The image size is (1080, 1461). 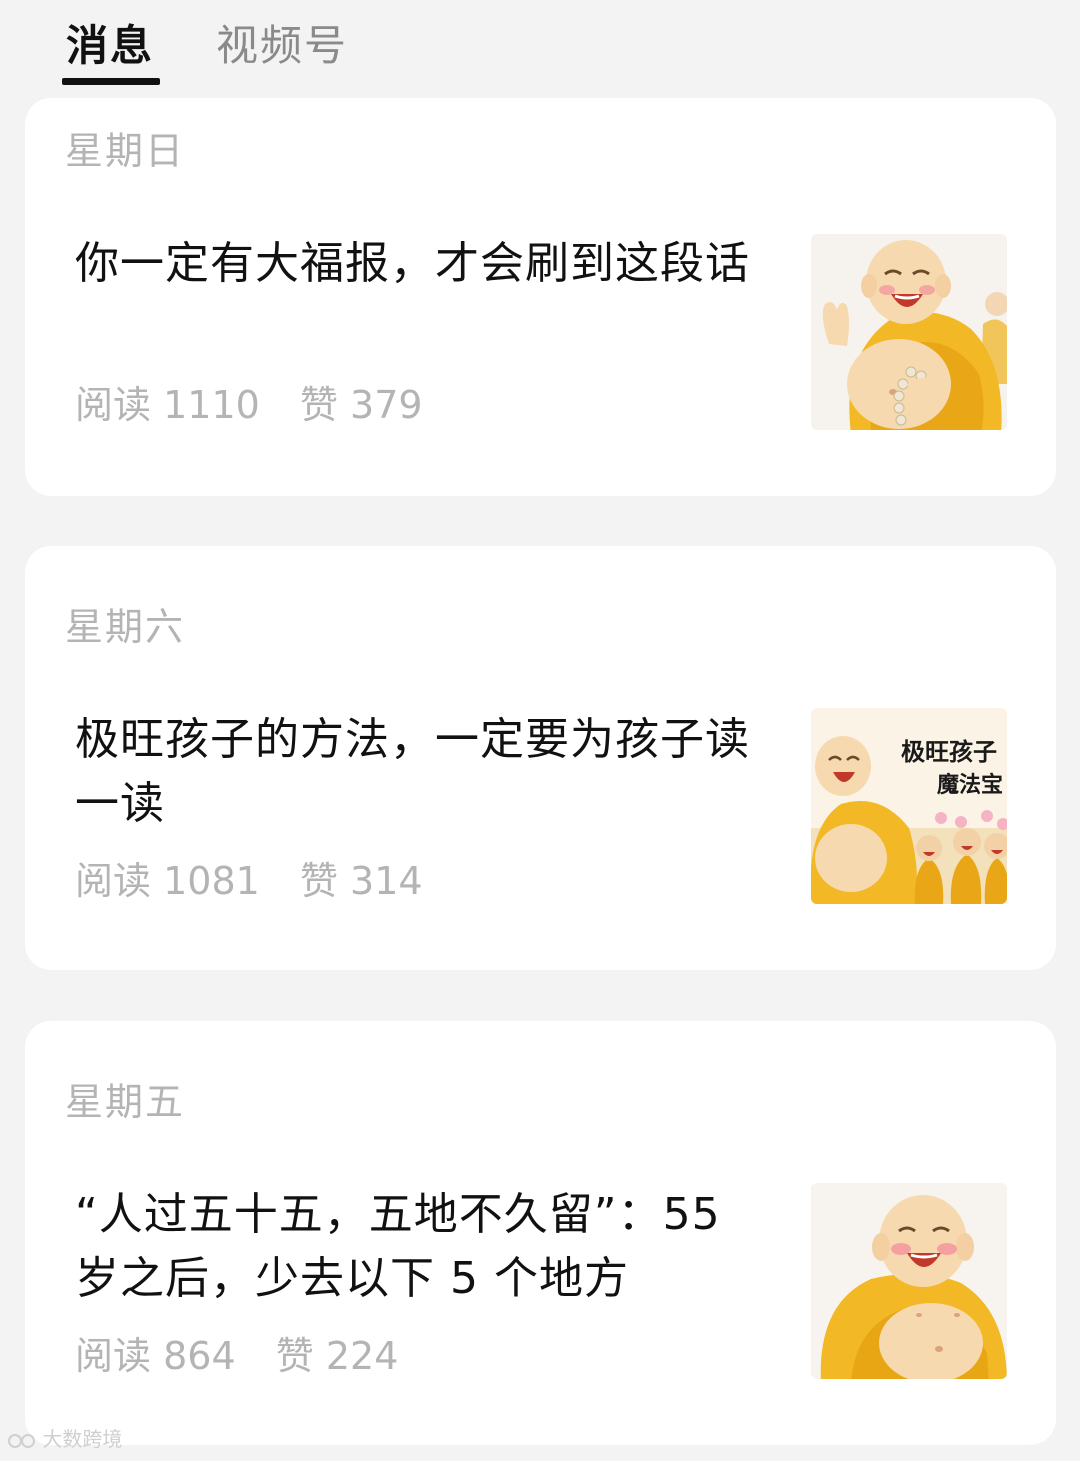 I want to click on article-stats: 阅读 864 赞 224, so click(x=236, y=1356).